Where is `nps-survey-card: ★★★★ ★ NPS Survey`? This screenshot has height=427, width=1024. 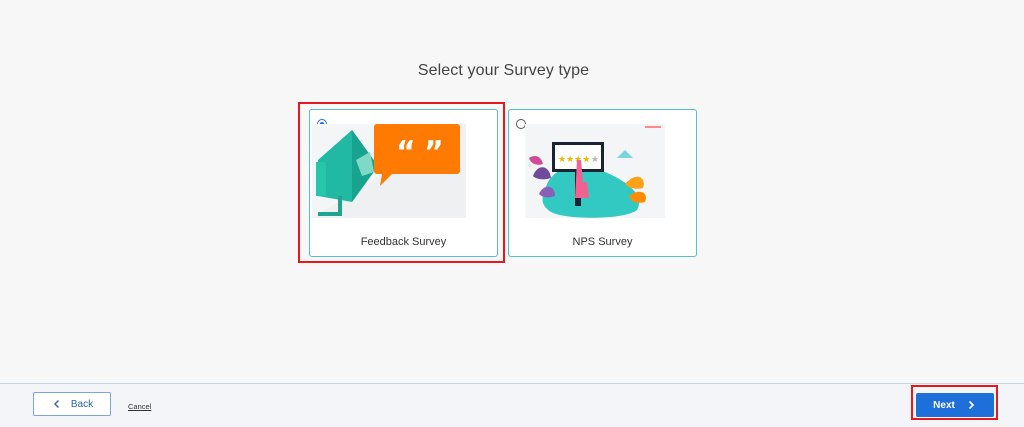
nps-survey-card: ★★★★ ★ NPS Survey is located at coordinates (602, 183).